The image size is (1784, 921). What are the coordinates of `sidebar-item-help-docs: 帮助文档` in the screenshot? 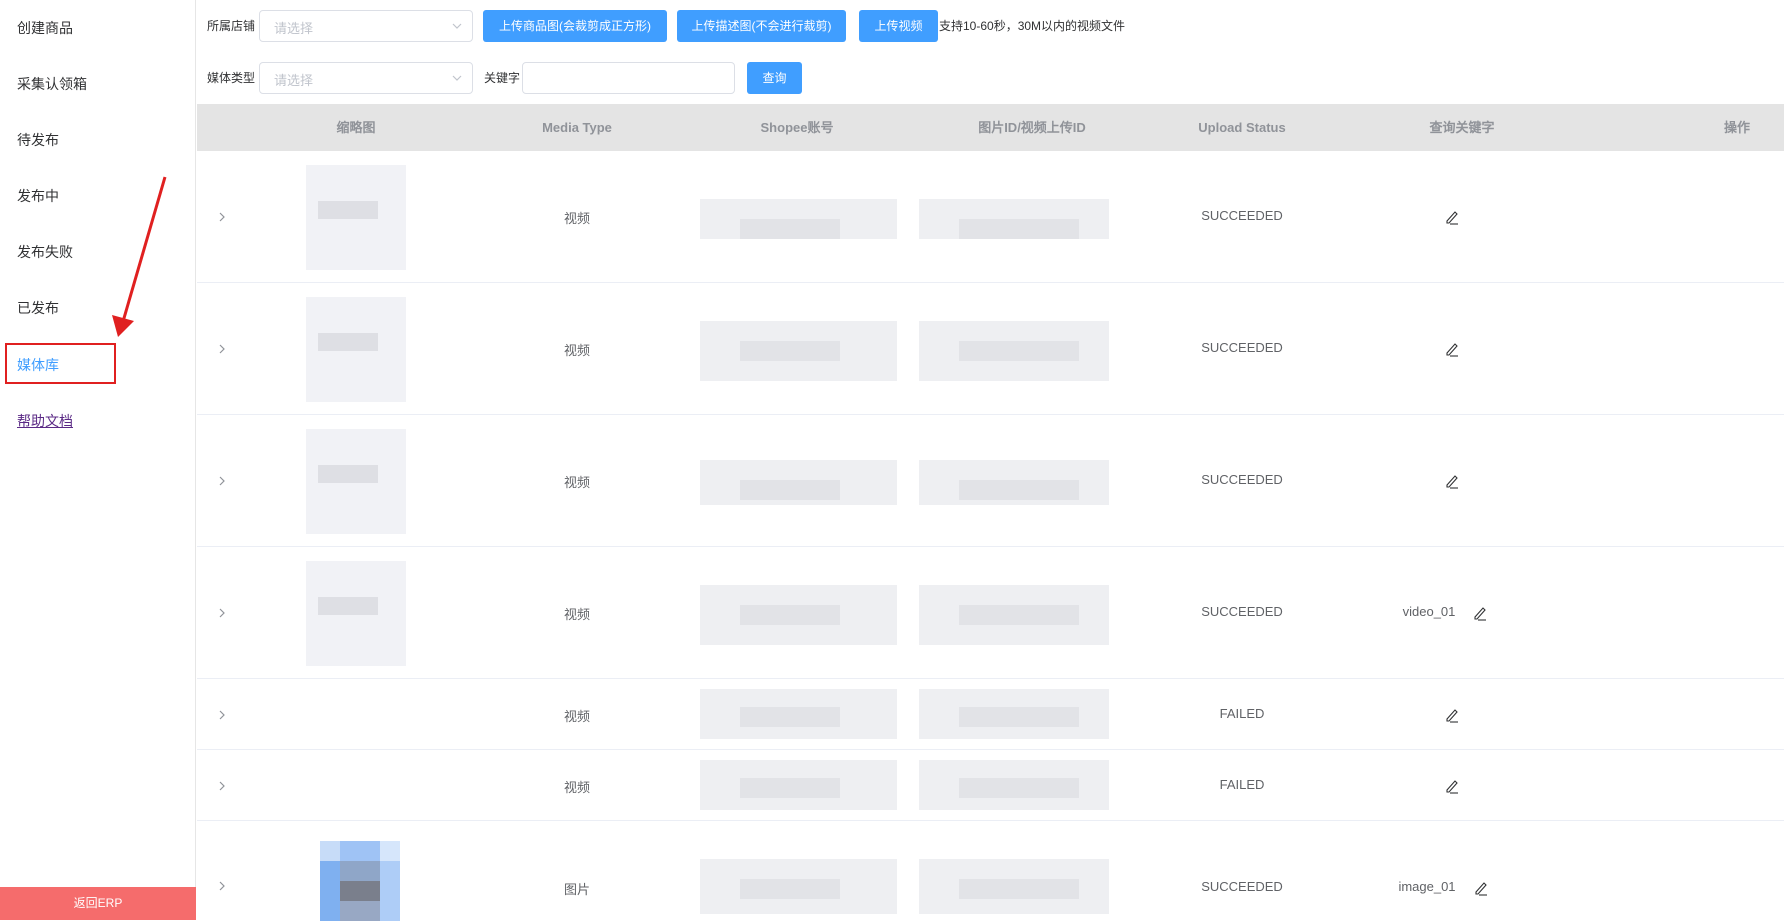 It's located at (45, 421).